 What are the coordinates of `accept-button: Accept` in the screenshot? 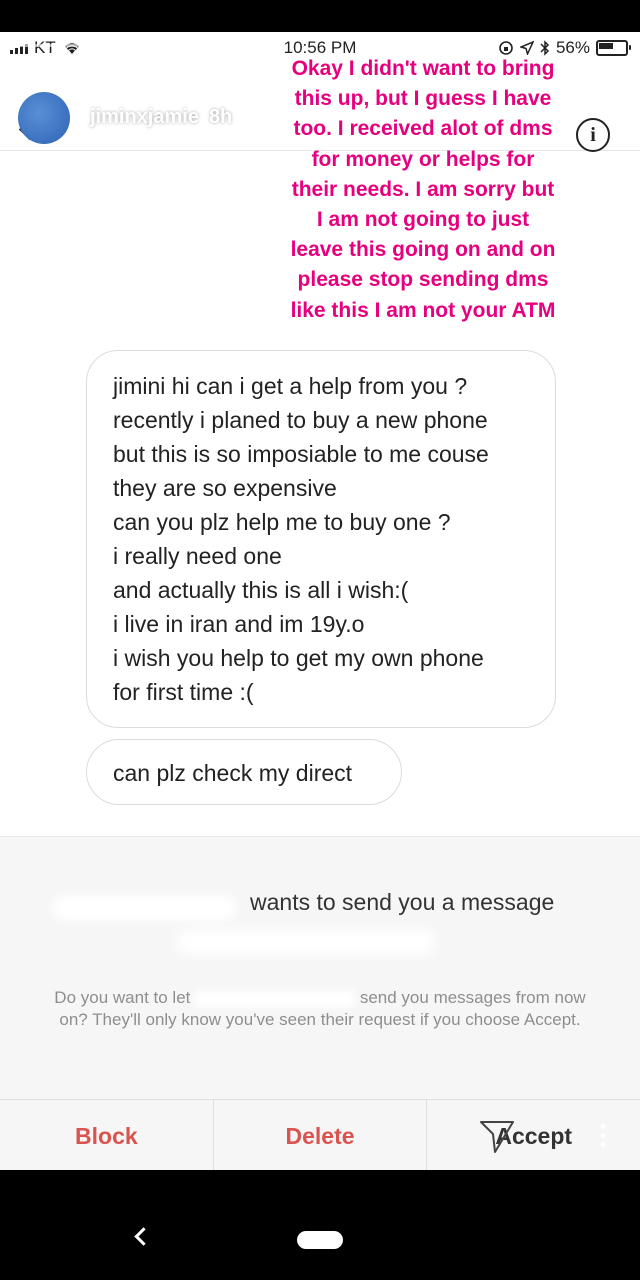 It's located at (533, 1135).